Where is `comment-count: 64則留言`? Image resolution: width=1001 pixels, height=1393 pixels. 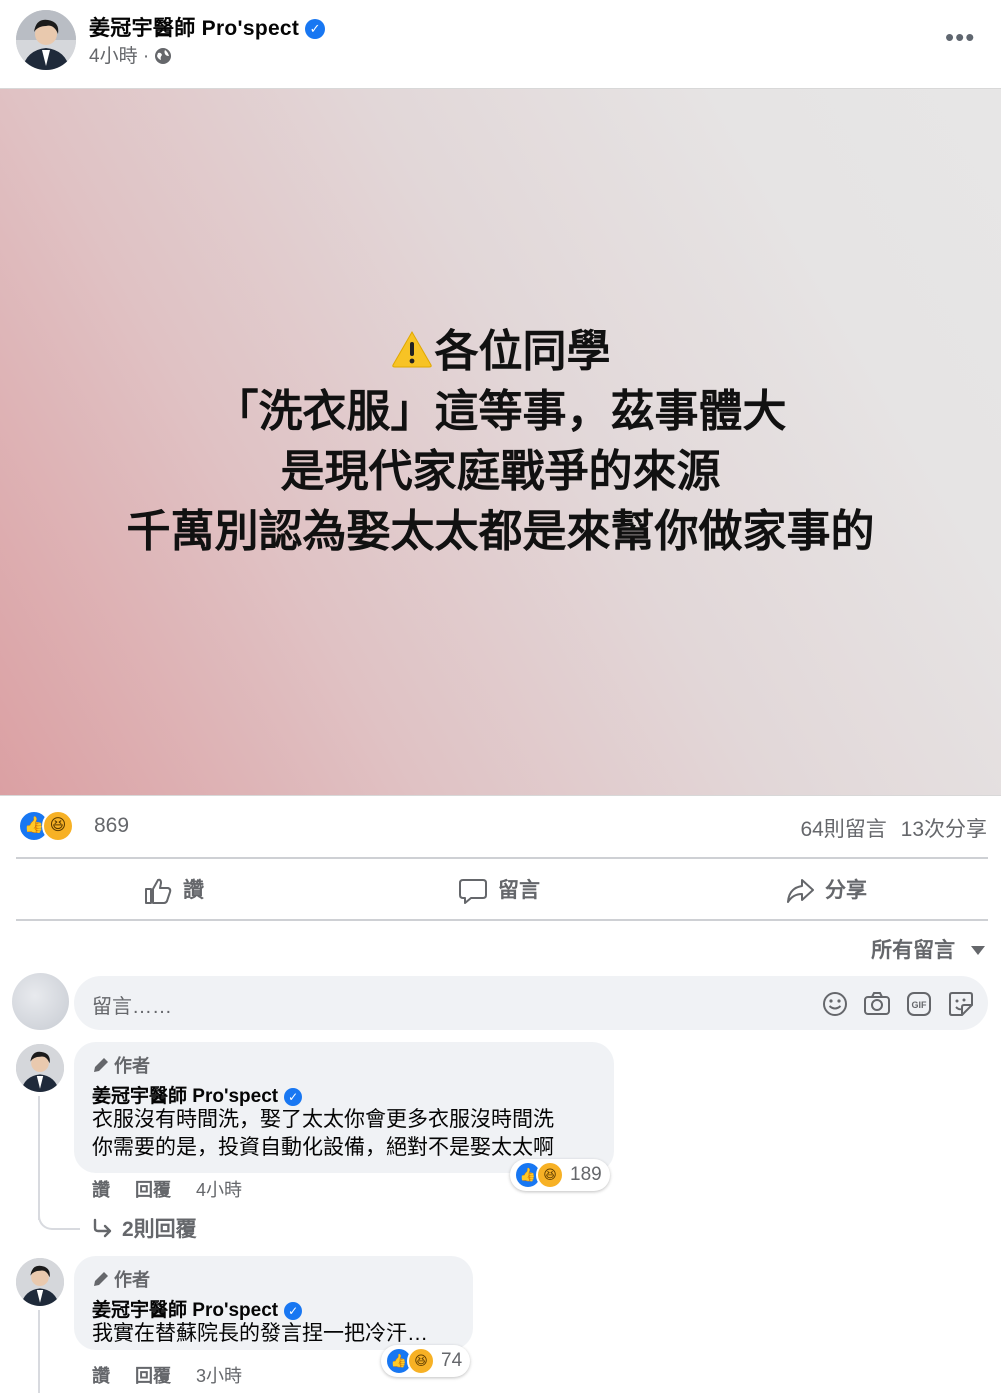 comment-count: 64則留言 is located at coordinates (843, 829).